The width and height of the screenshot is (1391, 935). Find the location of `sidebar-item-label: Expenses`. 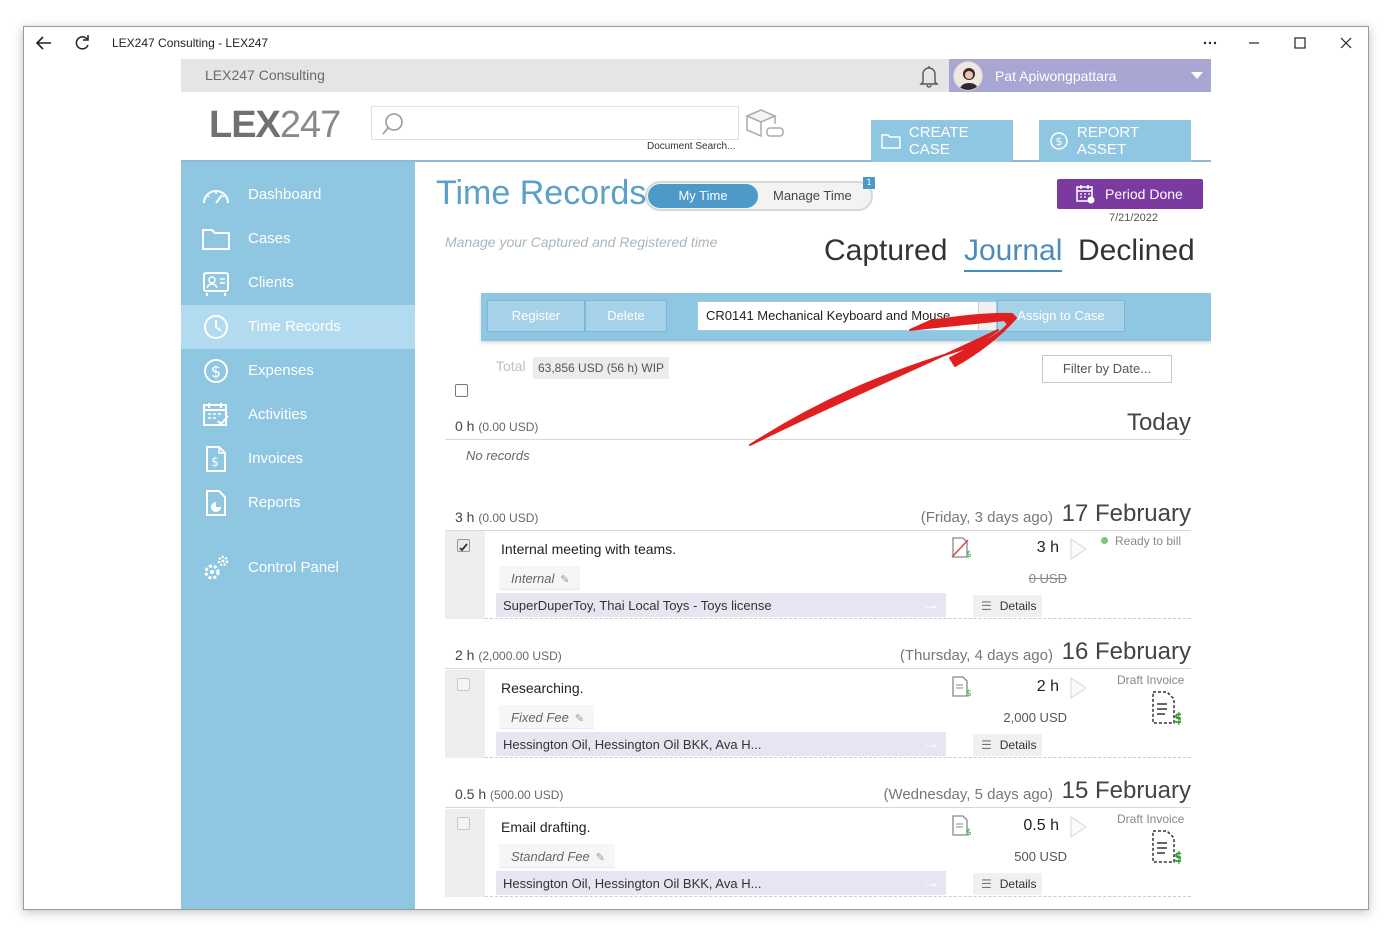

sidebar-item-label: Expenses is located at coordinates (281, 370).